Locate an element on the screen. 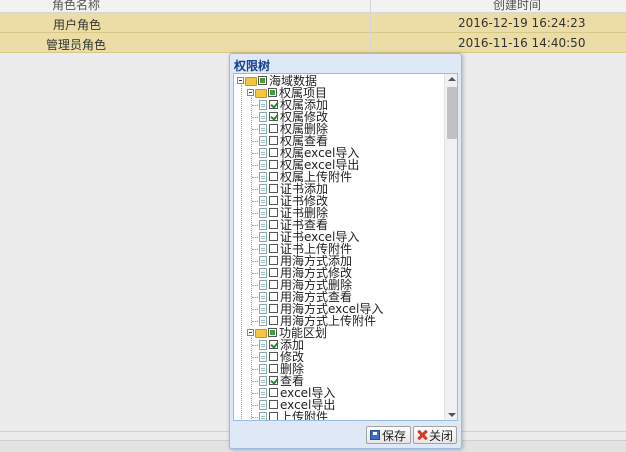 The height and width of the screenshot is (452, 626). column-header-created-time: 创建时间 is located at coordinates (517, 6).